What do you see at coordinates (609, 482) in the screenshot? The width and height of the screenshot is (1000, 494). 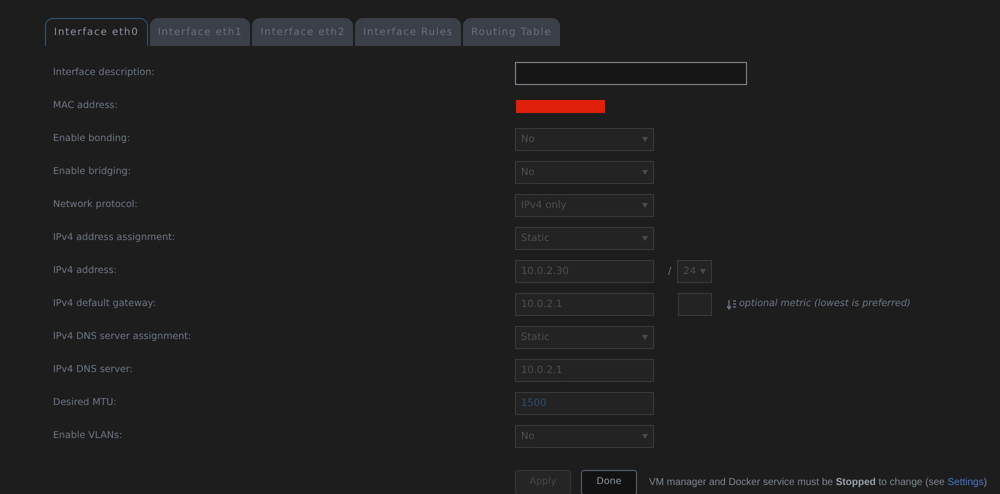 I see `done-button: Done` at bounding box center [609, 482].